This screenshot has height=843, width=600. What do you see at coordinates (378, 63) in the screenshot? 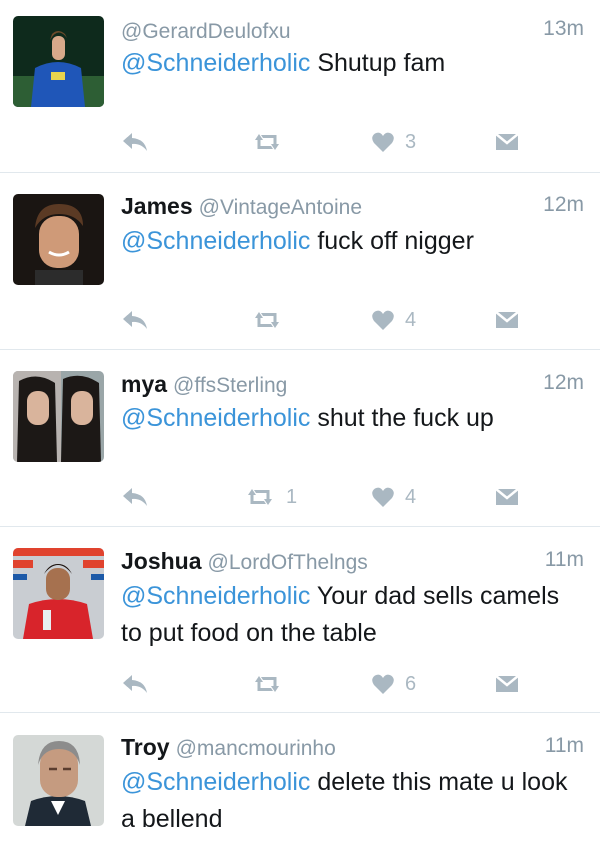
I see `tweet-body: Shutup fam` at bounding box center [378, 63].